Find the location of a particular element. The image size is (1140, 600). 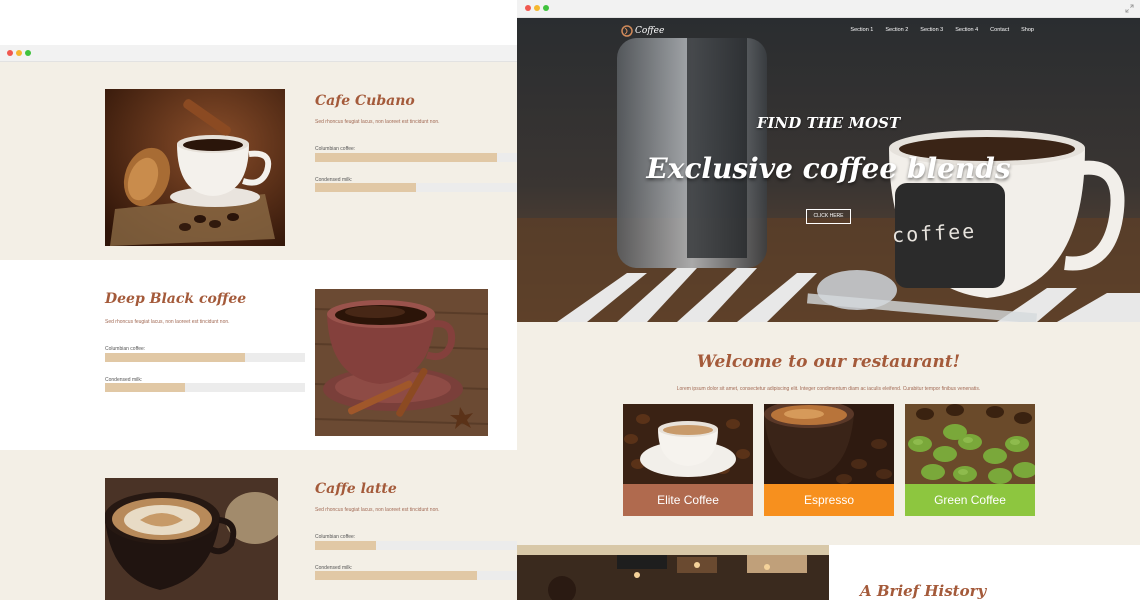

espresso-image is located at coordinates (829, 444).